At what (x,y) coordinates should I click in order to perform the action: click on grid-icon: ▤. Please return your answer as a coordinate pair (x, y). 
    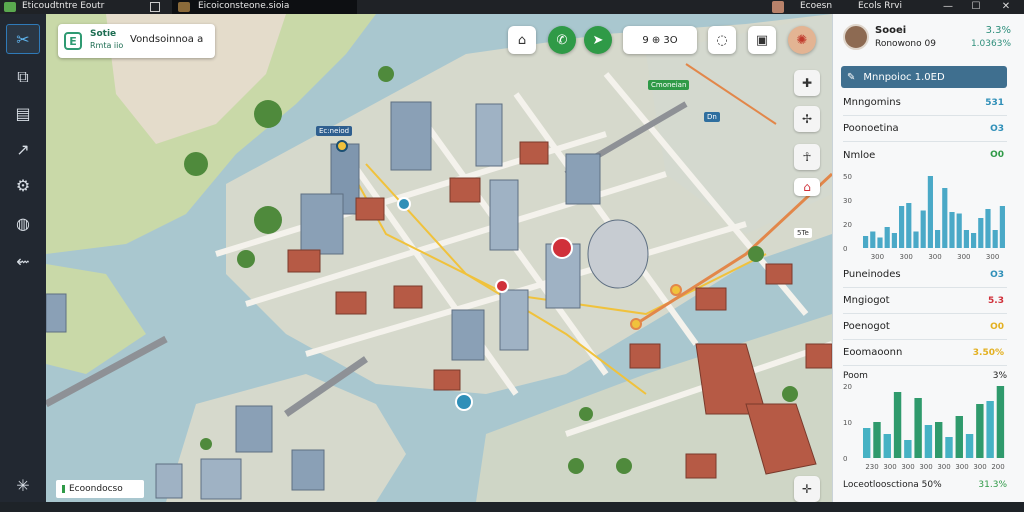
    Looking at the image, I should click on (23, 113).